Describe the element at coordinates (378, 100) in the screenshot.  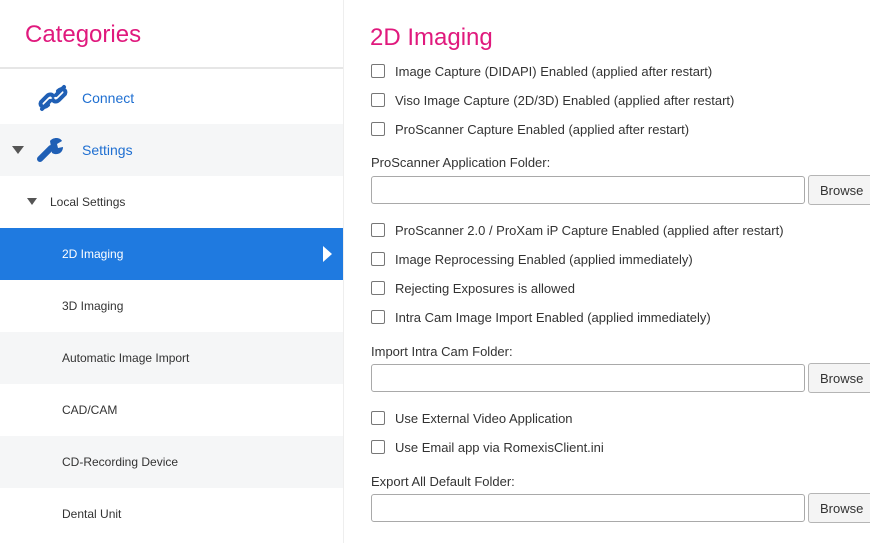
I see `viso-image-capture-checkbox` at that location.